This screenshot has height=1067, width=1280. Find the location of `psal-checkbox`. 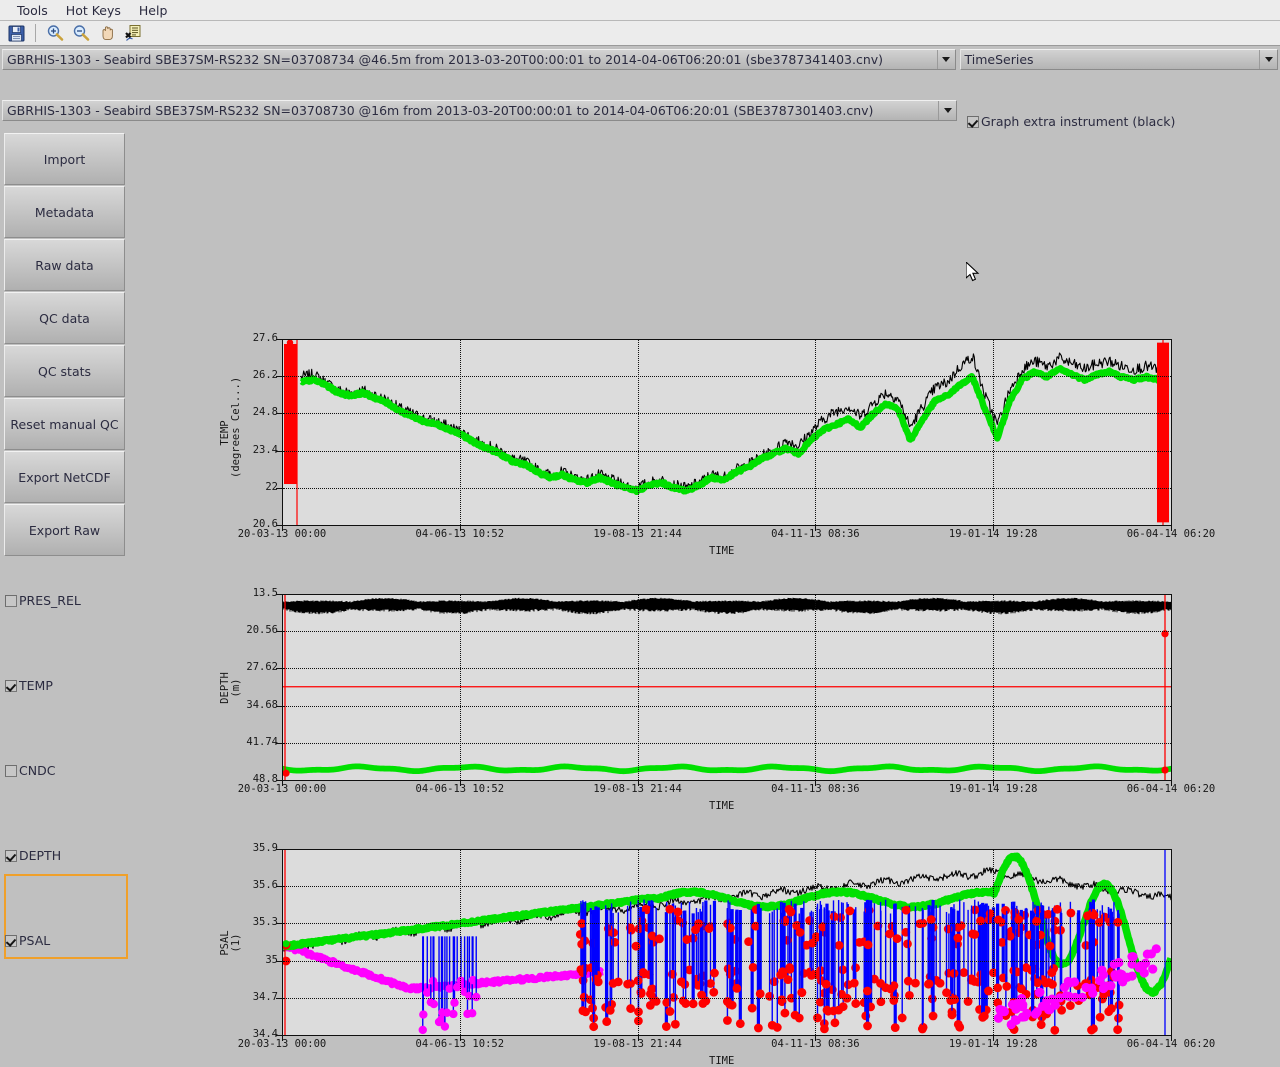

psal-checkbox is located at coordinates (11, 940).